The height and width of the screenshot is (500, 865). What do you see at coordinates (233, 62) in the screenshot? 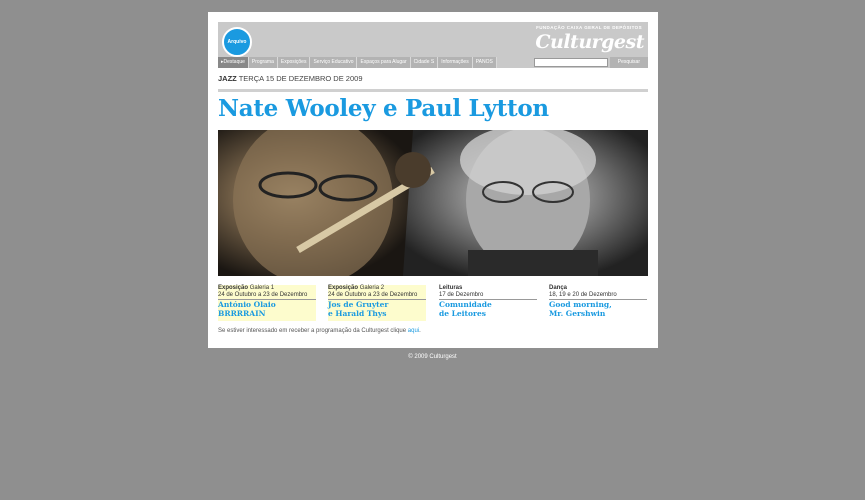
I see `nav-item-destaque: ▸Destaque` at bounding box center [233, 62].